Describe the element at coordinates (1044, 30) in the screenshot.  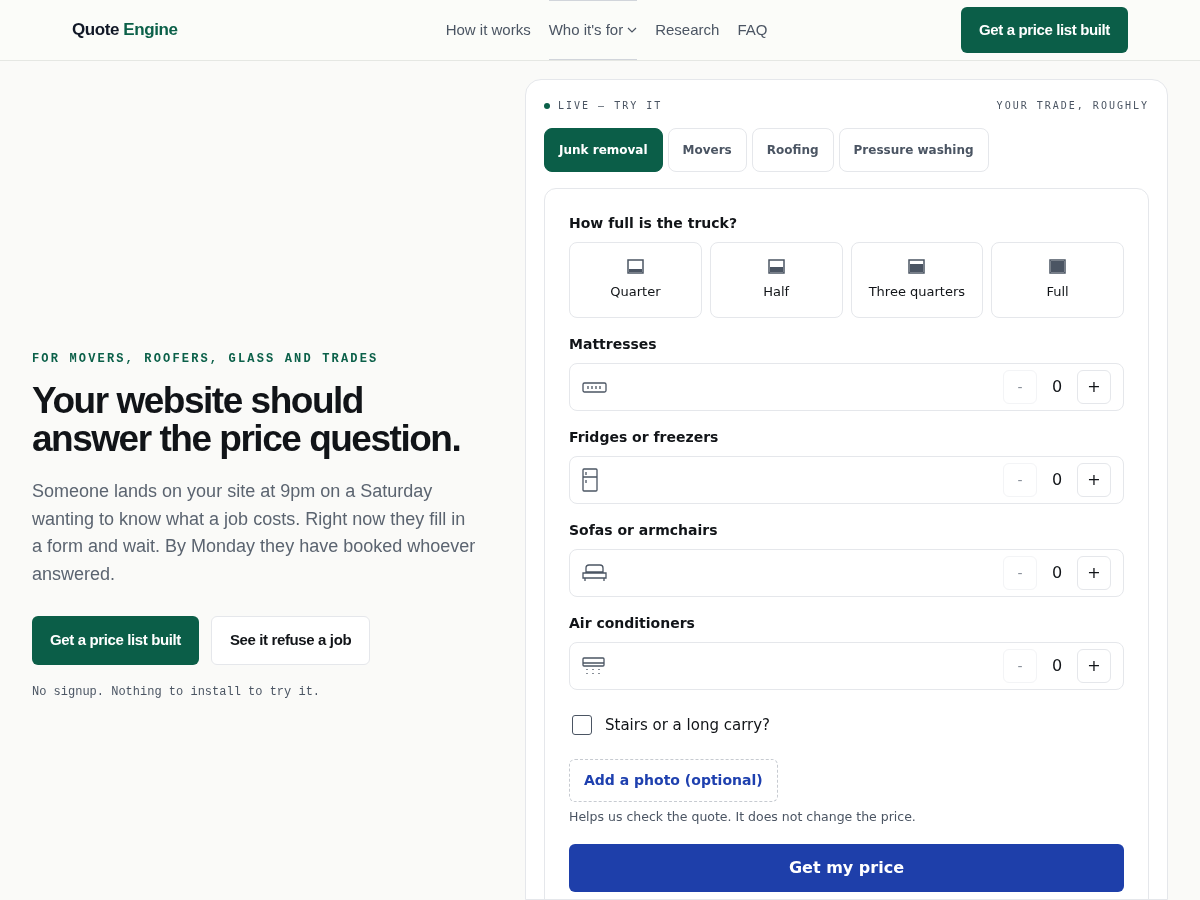
I see `cta-button: Get a price list built` at that location.